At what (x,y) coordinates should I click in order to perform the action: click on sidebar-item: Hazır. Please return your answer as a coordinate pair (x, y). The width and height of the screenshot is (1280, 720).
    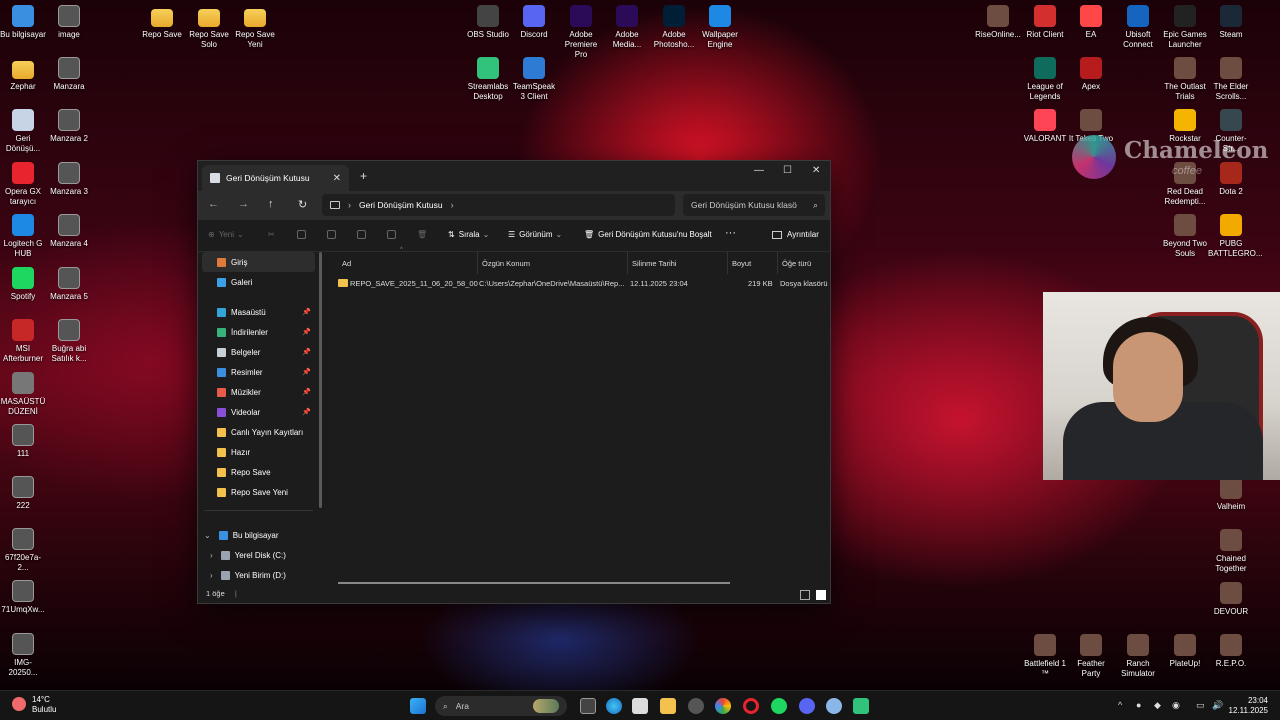
    Looking at the image, I should click on (258, 452).